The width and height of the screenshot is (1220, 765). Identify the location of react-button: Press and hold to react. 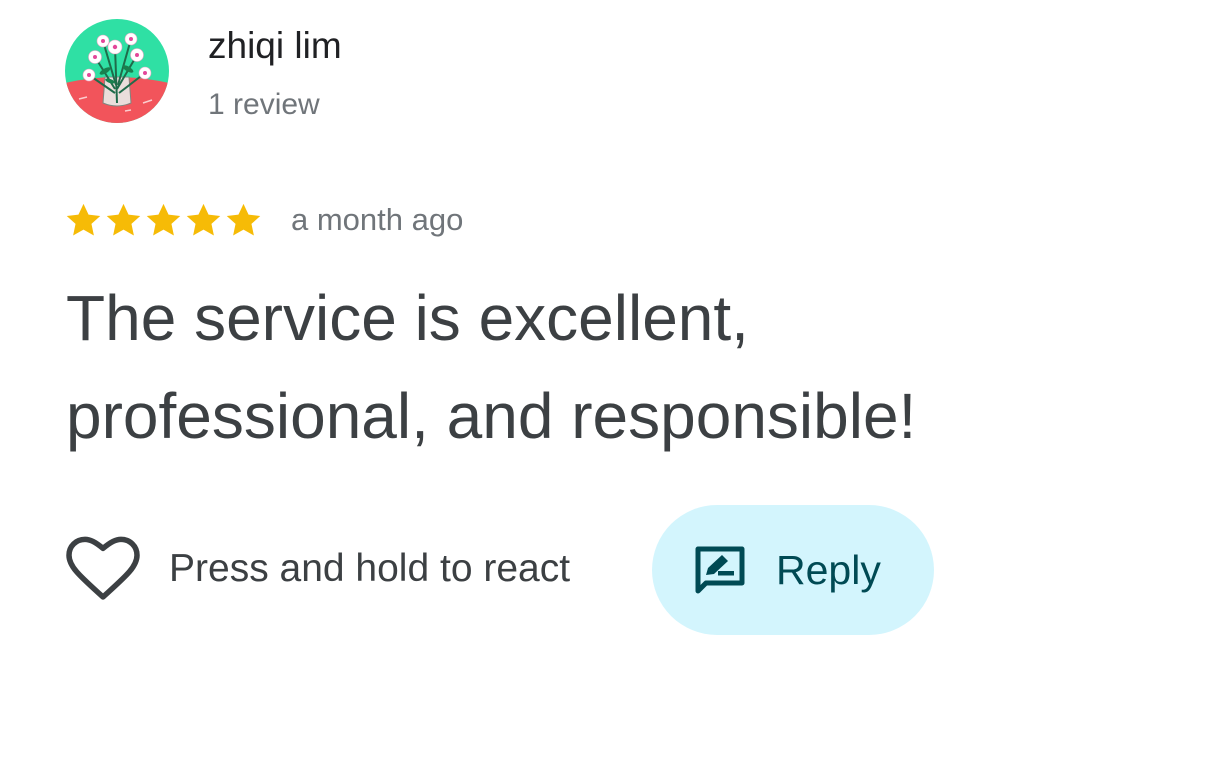
(318, 569).